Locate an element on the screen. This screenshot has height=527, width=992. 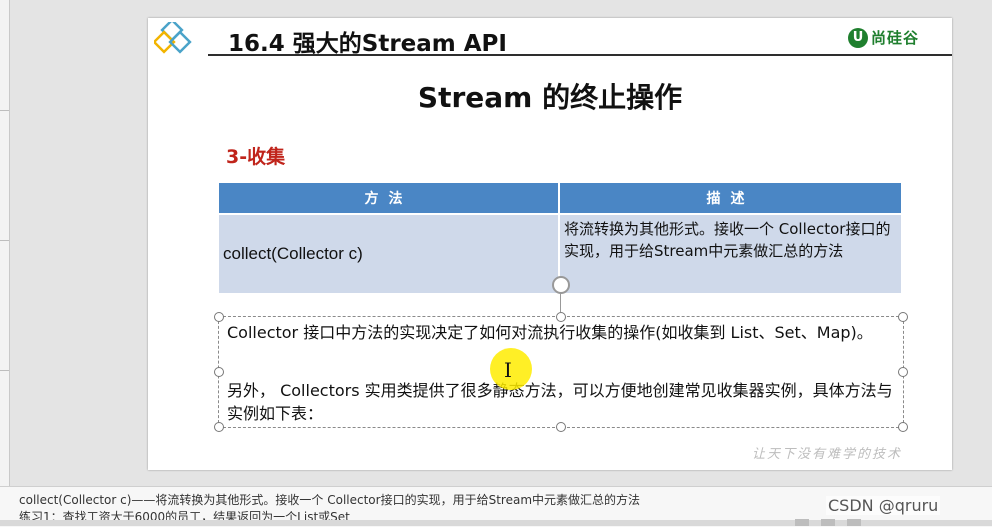
csdn-watermark: CSDN @qruru is located at coordinates (883, 505).